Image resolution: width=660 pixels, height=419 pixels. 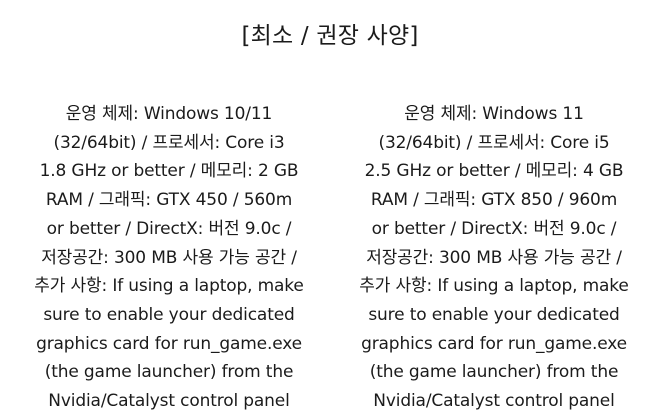 I want to click on recommended-line: 저장공간: 300 MB 사용 가능 공간 /, so click(x=494, y=257).